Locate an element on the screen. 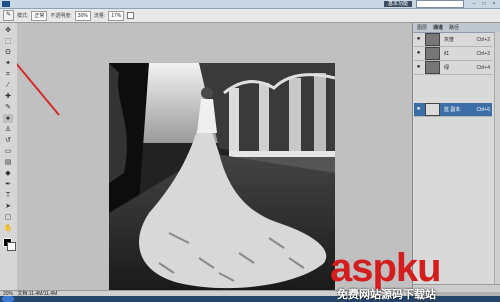 The image size is (500, 302). dodge-burn-icon: ● is located at coordinates (8, 118).